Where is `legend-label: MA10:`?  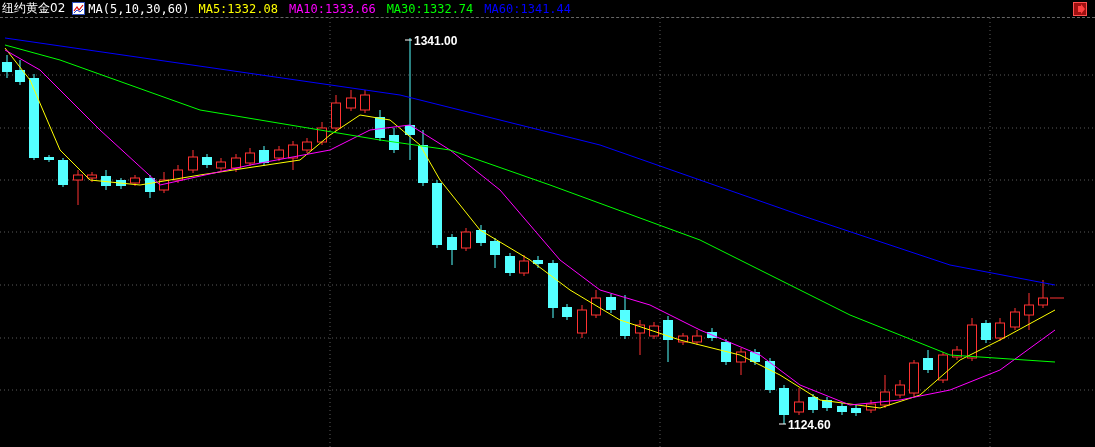 legend-label: MA10: is located at coordinates (307, 8).